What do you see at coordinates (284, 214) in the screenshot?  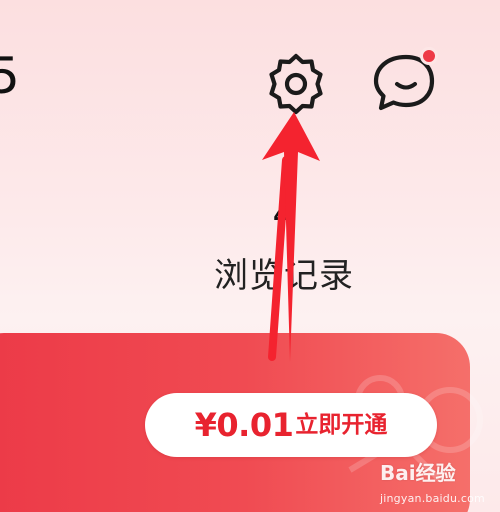 I see `browse-history-count: 4` at bounding box center [284, 214].